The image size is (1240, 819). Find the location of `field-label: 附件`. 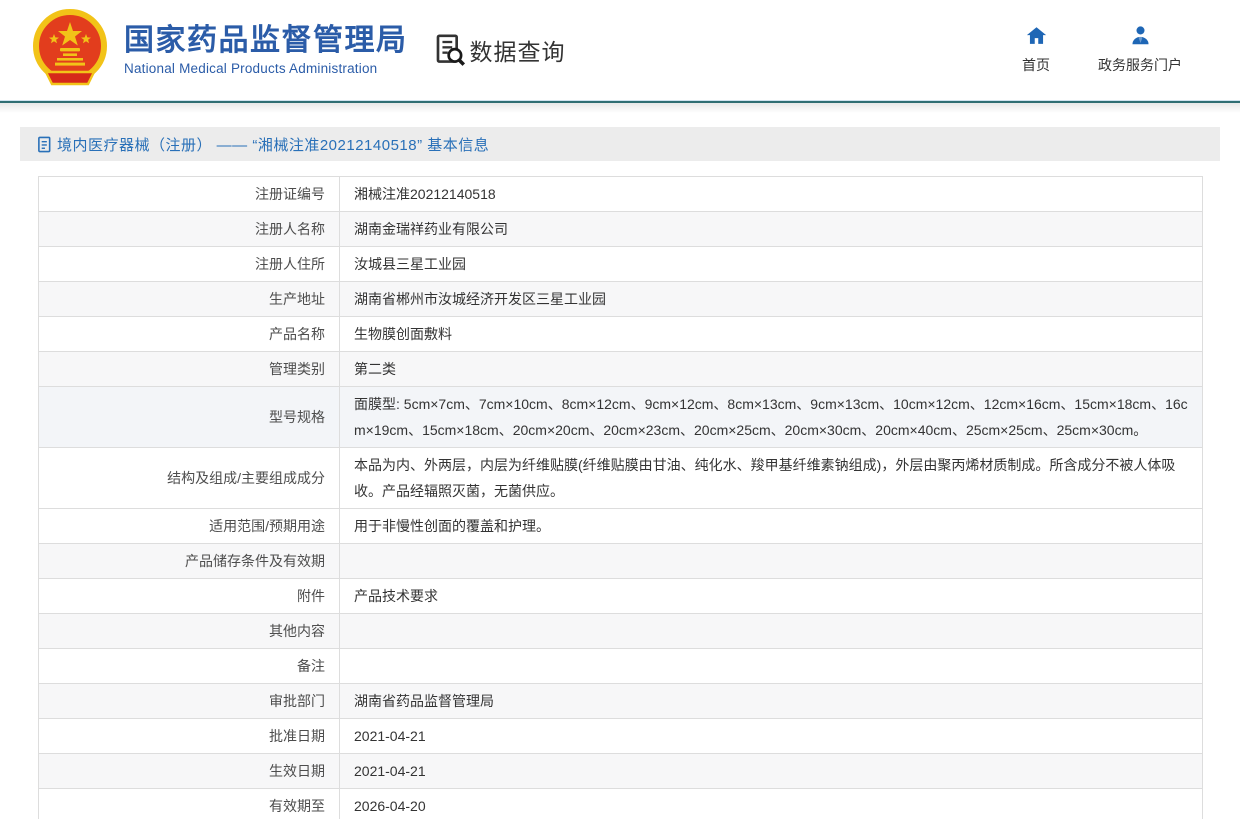

field-label: 附件 is located at coordinates (189, 596).